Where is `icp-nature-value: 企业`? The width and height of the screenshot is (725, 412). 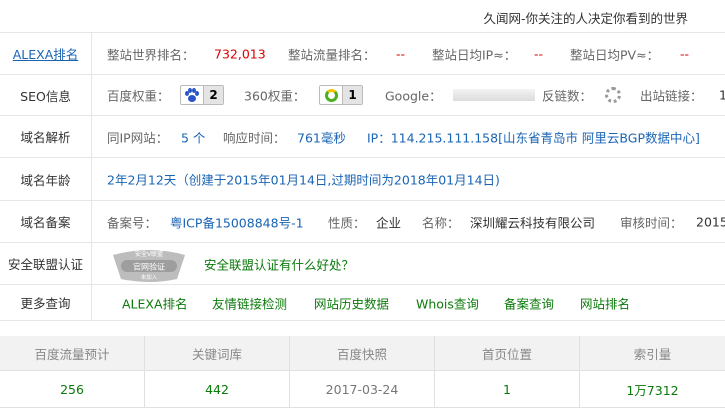 icp-nature-value: 企业 is located at coordinates (389, 222).